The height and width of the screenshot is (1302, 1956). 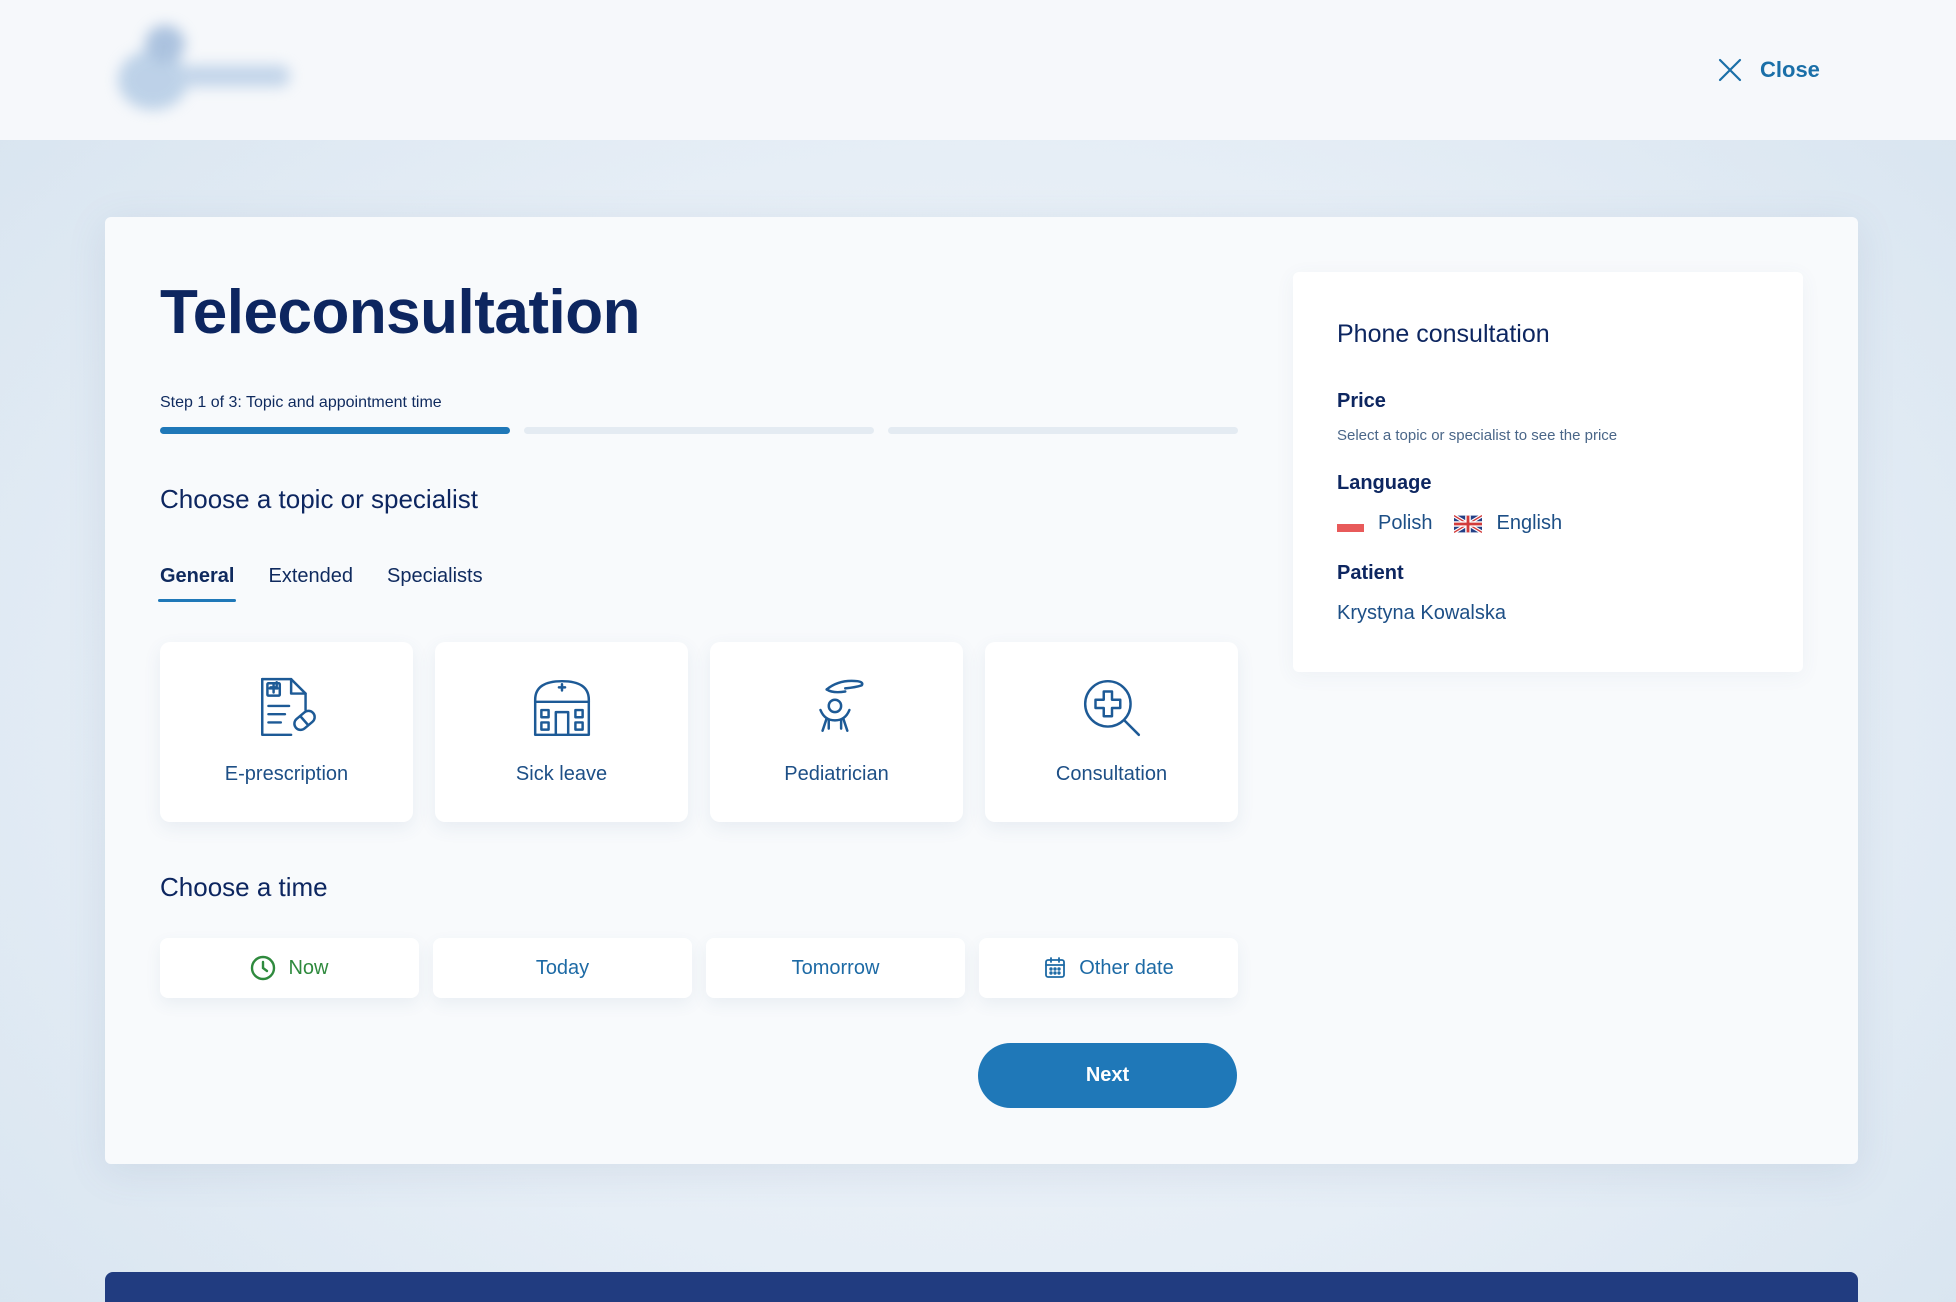 I want to click on time-option-tomorrow: Tomorrow, so click(x=835, y=968).